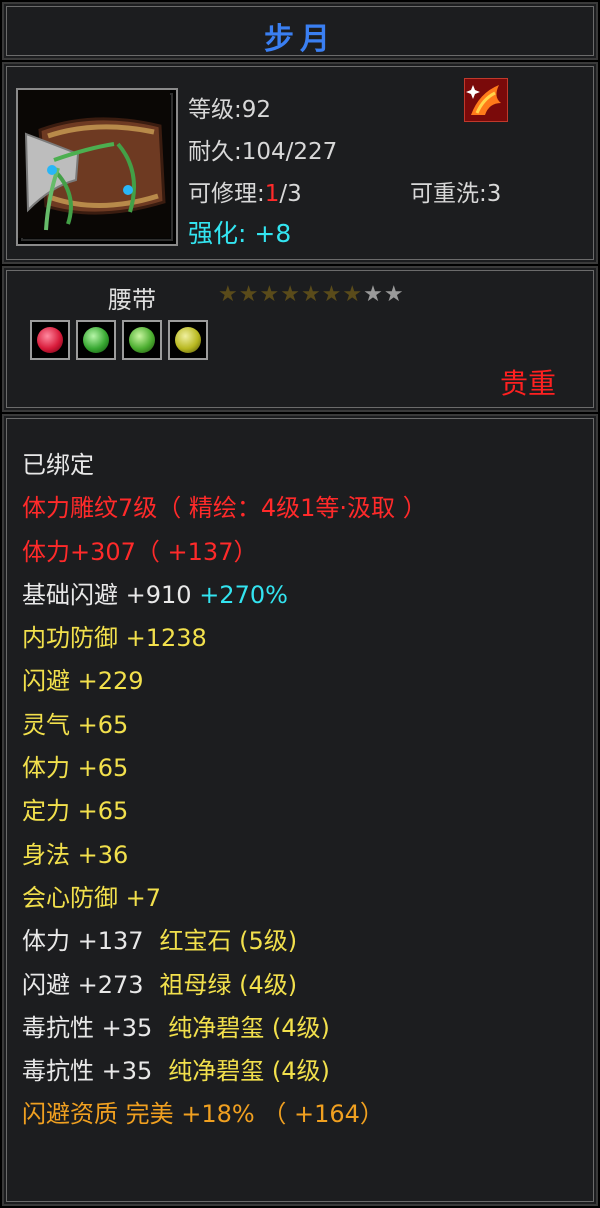 The width and height of the screenshot is (600, 1208). Describe the element at coordinates (83, 681) in the screenshot. I see `attribute-line: 闪避 +229` at that location.